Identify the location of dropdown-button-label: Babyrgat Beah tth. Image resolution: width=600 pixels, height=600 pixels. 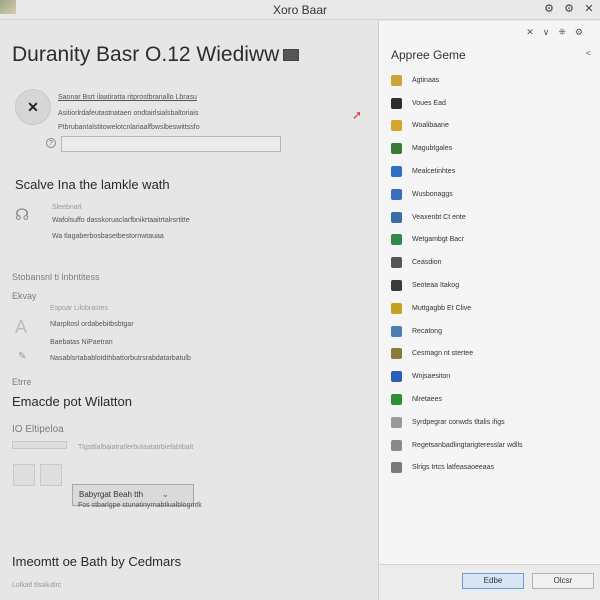
(111, 494).